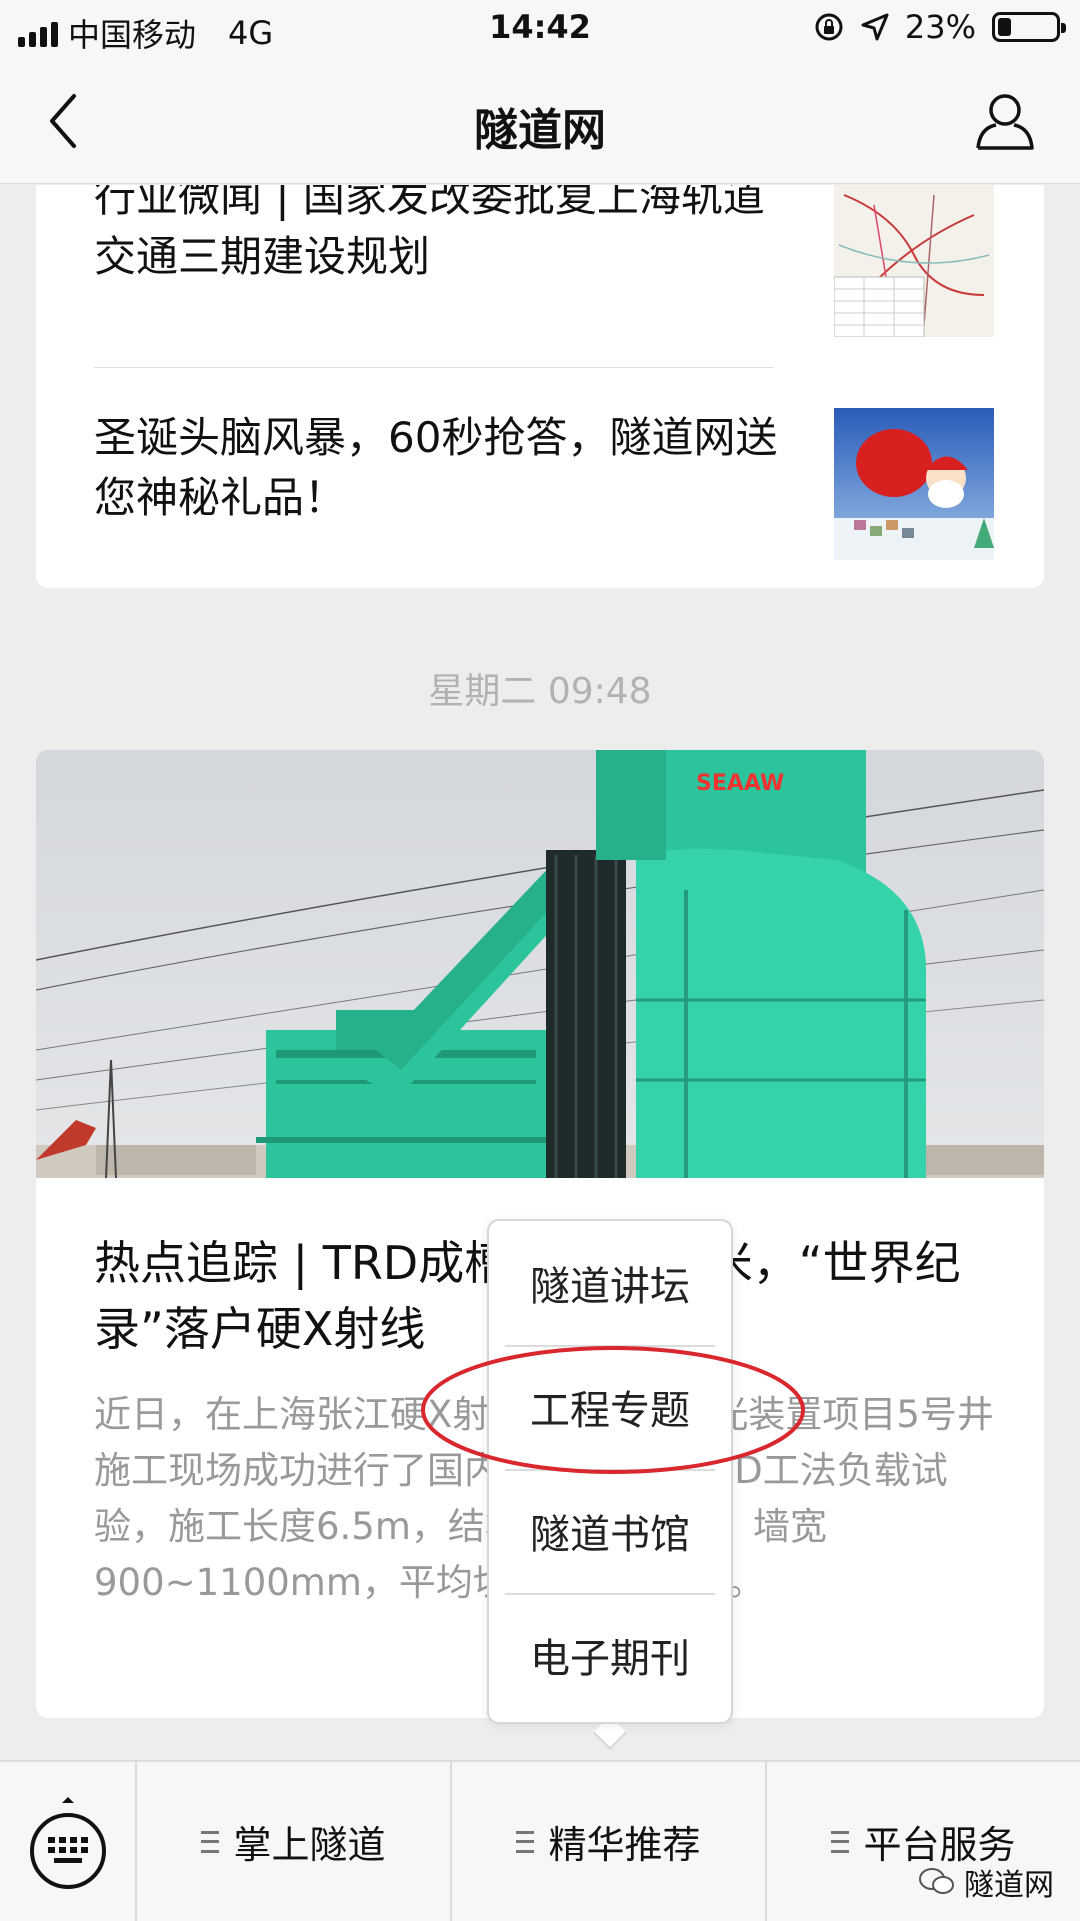  Describe the element at coordinates (740, 783) in the screenshot. I see `machine-logo: SEAAW` at that location.